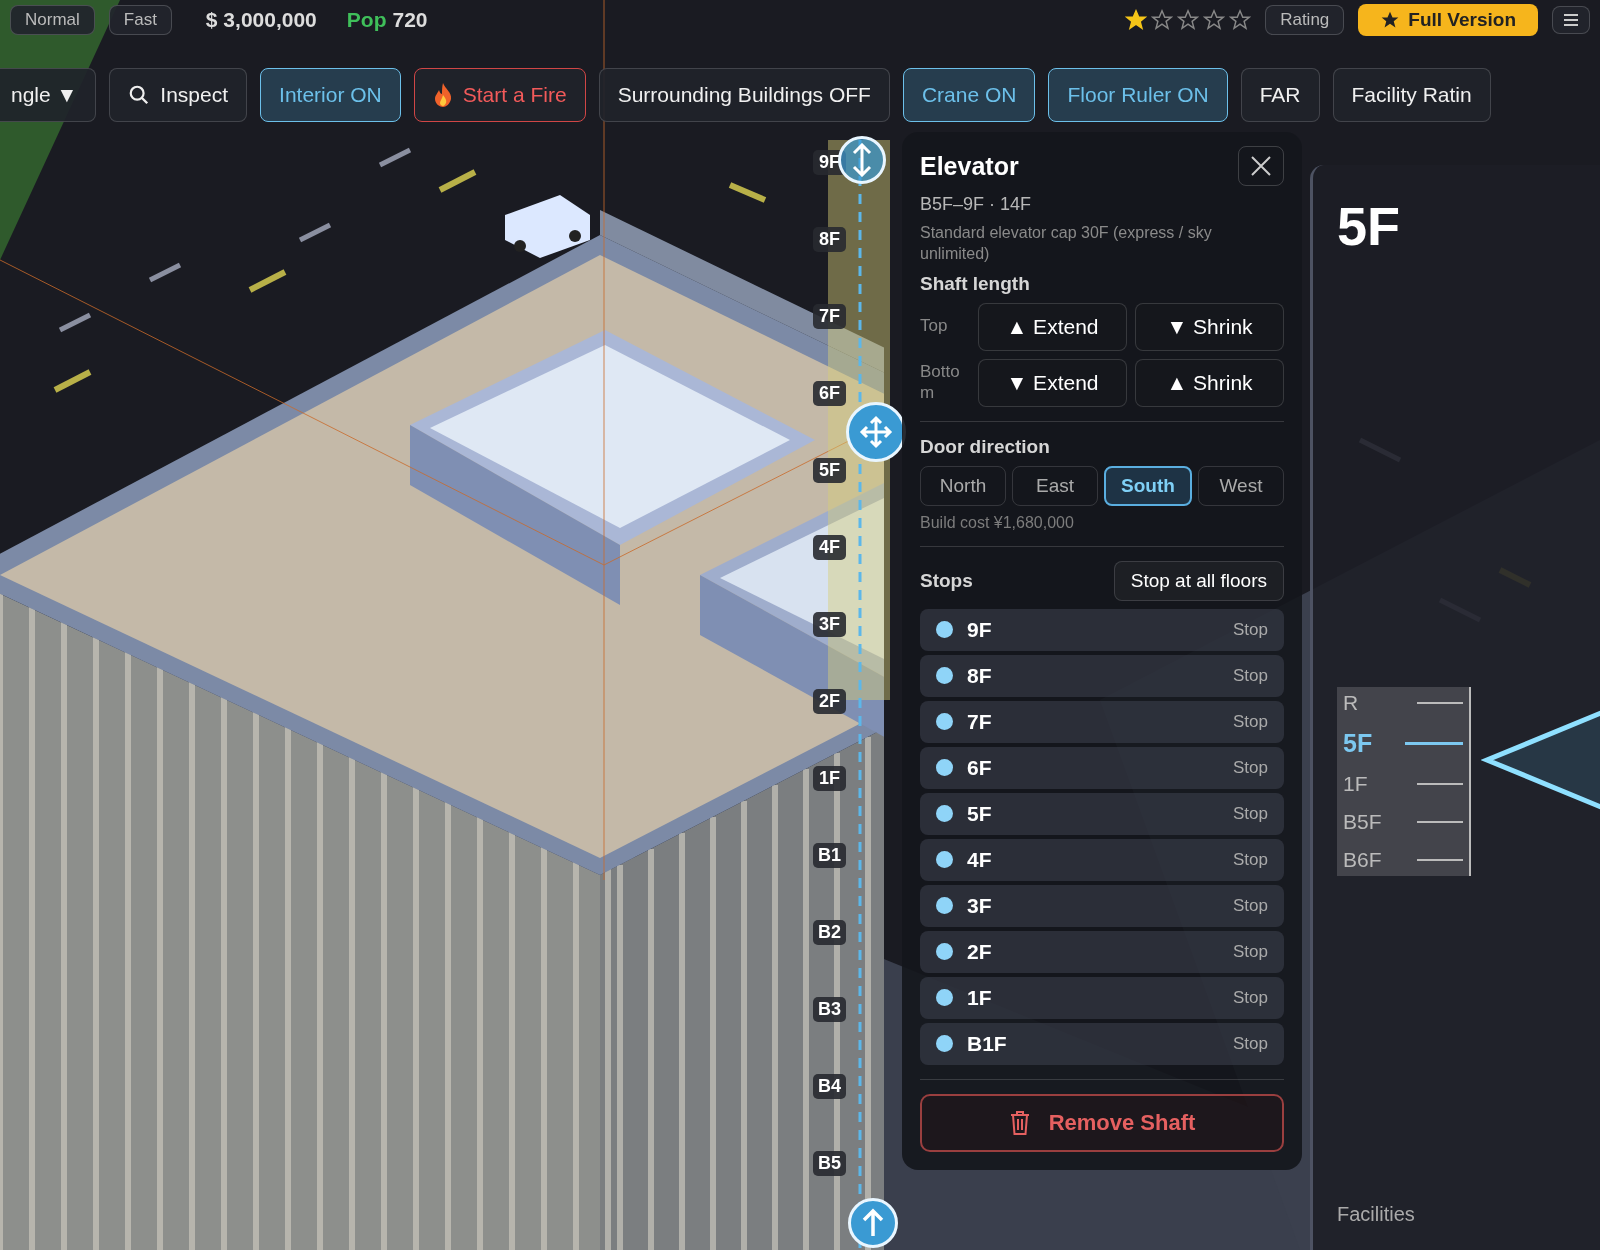 Image resolution: width=1600 pixels, height=1250 pixels. Describe the element at coordinates (499, 95) in the screenshot. I see `toolbar-button: Start a Fire` at that location.